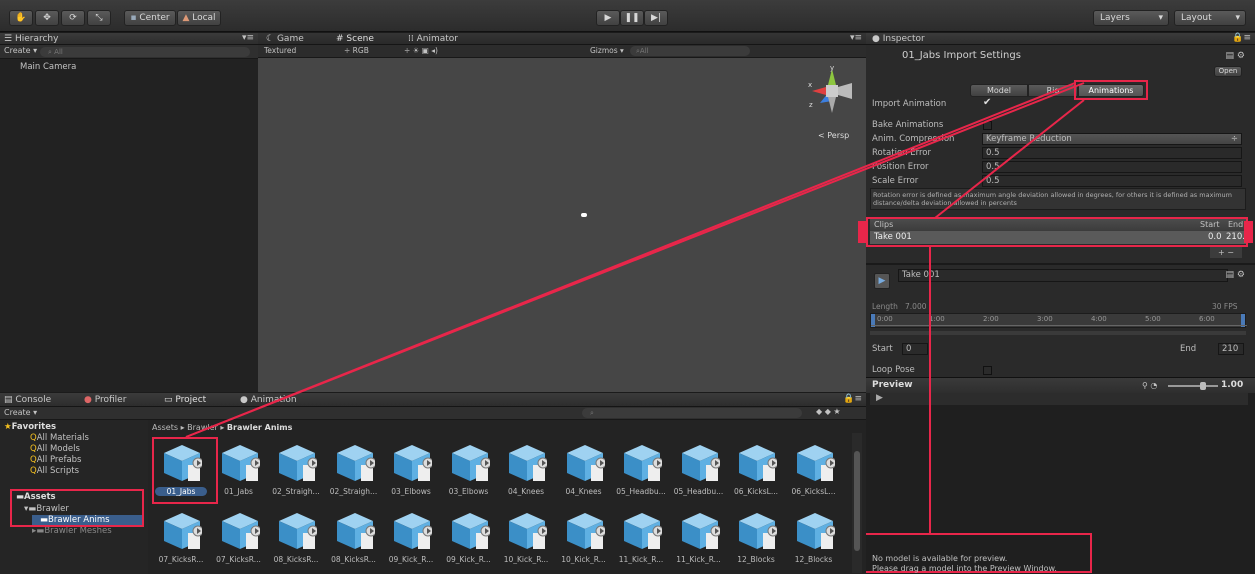 Image resolution: width=1255 pixels, height=574 pixels. I want to click on tab-profiler: ● Profiler, so click(105, 400).